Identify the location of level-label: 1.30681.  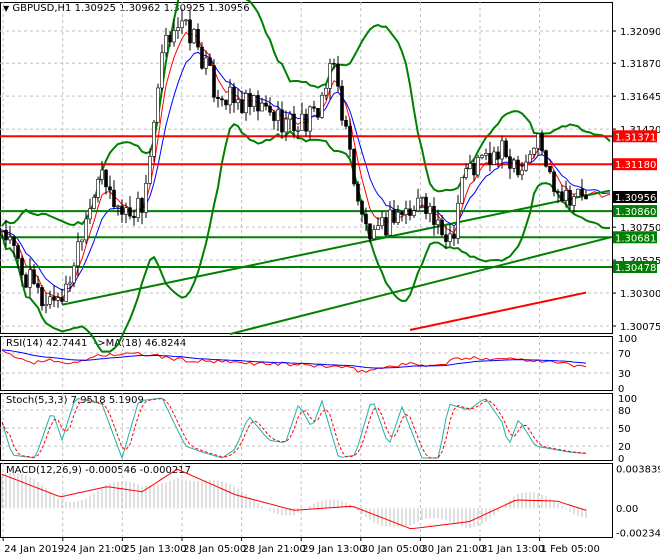
(635, 238).